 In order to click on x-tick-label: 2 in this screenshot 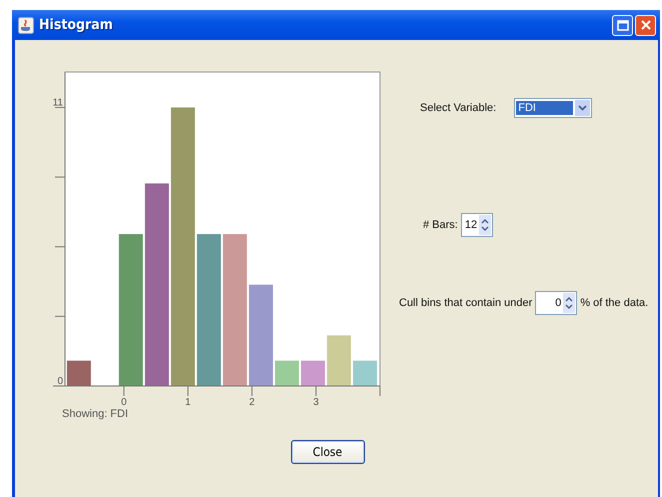, I will do `click(252, 402)`.